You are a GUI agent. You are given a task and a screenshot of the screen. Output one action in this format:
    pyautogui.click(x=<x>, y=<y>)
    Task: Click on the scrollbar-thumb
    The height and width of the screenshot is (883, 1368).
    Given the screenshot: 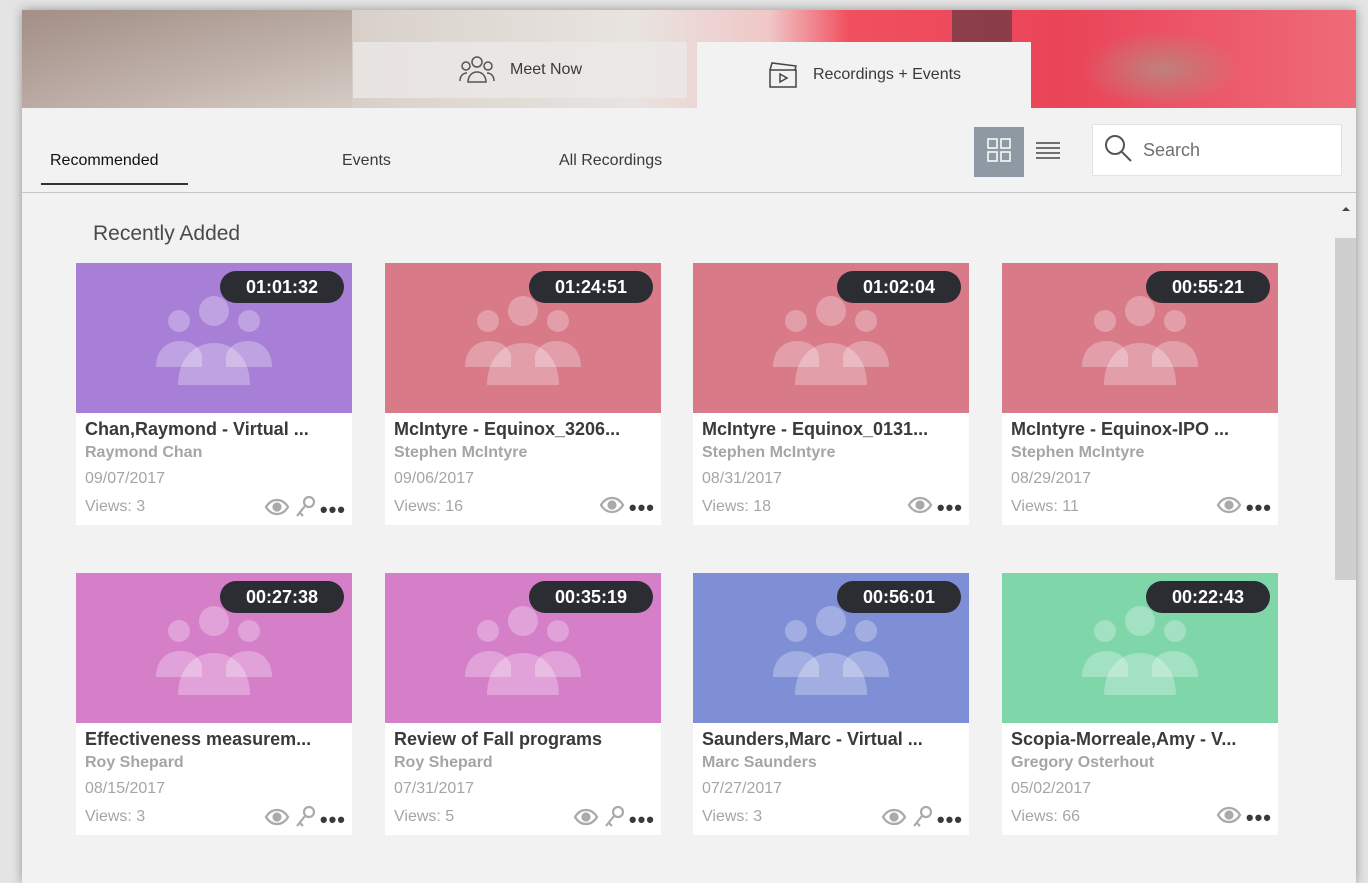 What is the action you would take?
    pyautogui.click(x=1345, y=409)
    